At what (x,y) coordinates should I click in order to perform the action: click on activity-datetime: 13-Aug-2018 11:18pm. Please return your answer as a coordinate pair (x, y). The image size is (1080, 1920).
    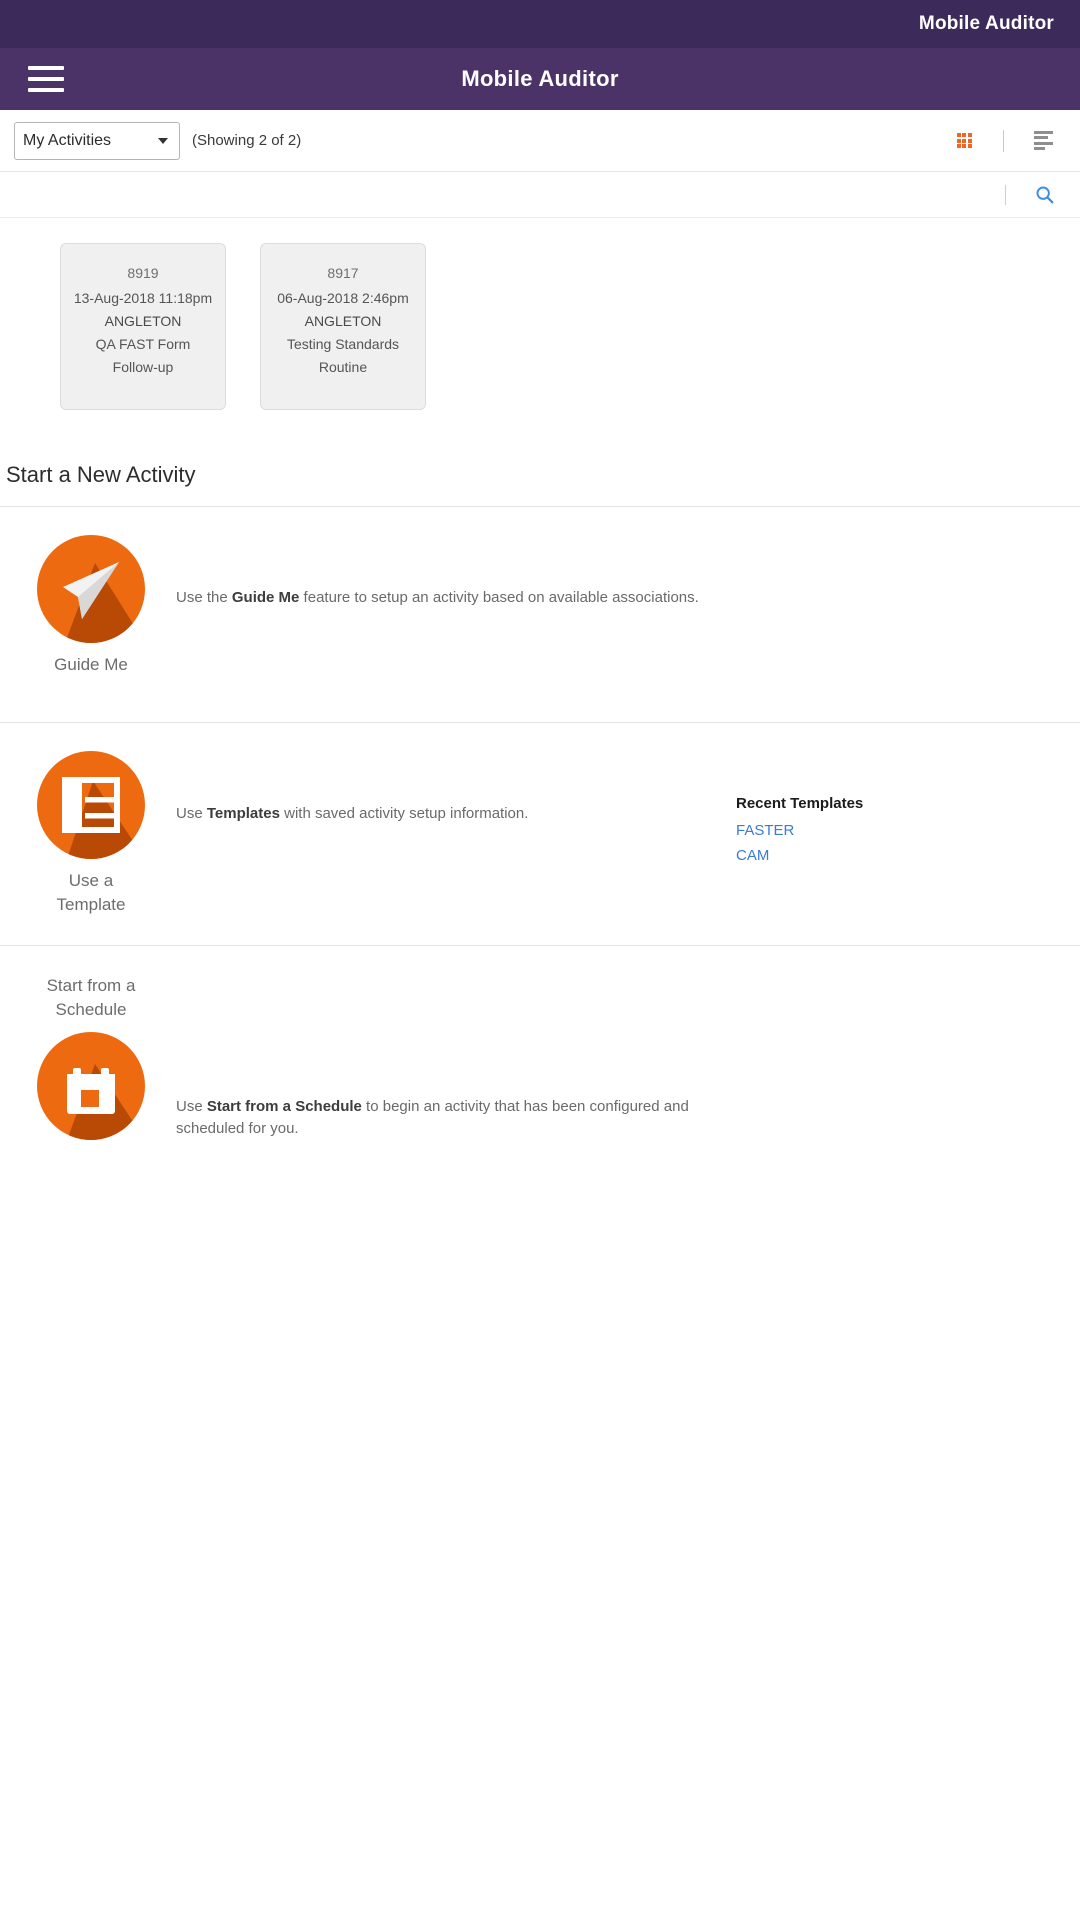
    Looking at the image, I should click on (143, 298).